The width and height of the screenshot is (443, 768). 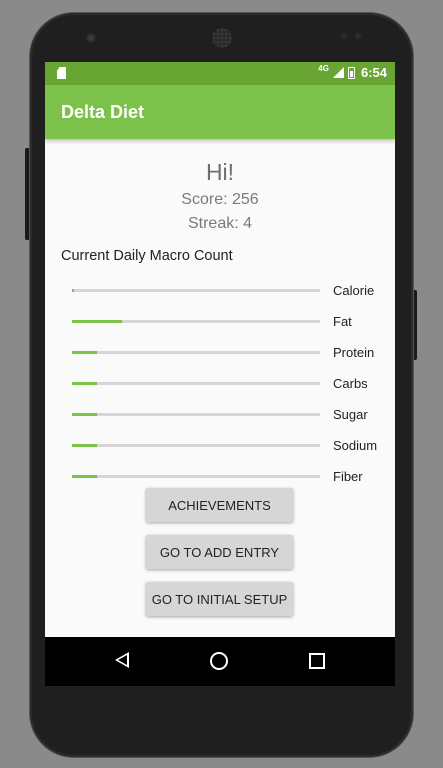 I want to click on app-bar: Delta Diet, so click(x=220, y=112).